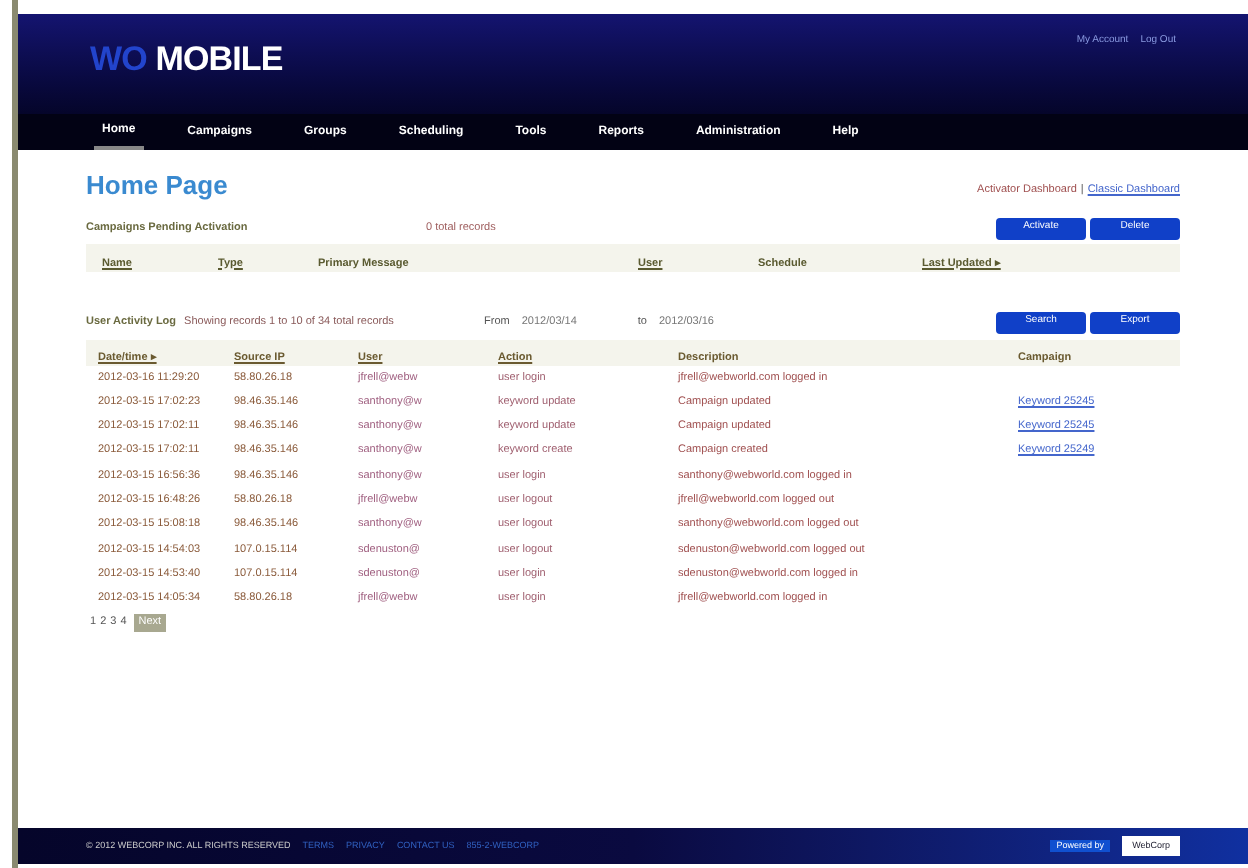 The height and width of the screenshot is (868, 1248). What do you see at coordinates (186, 60) in the screenshot?
I see `logo: WO MOBILE` at bounding box center [186, 60].